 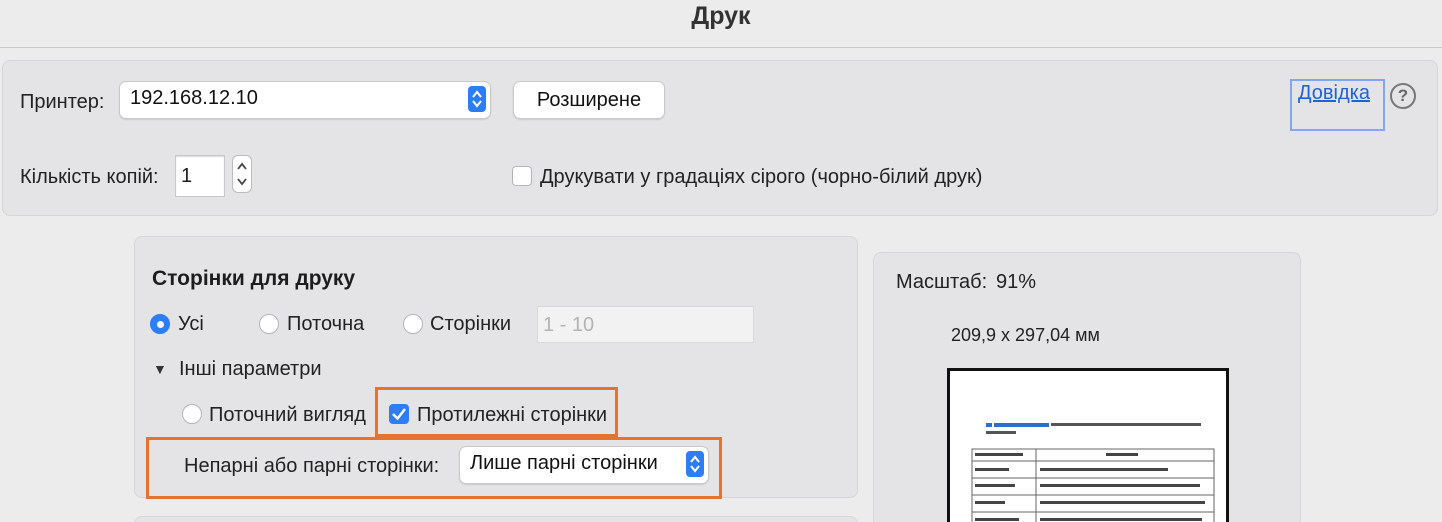 What do you see at coordinates (942, 282) in the screenshot?
I see `scale-label: Масштаб:` at bounding box center [942, 282].